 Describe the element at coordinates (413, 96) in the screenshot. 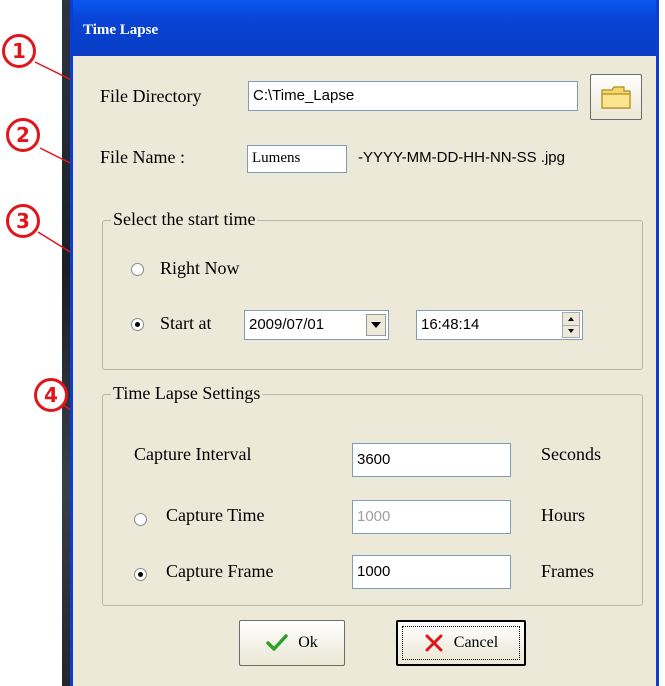

I see `file-directory-input: C:\Time_Lapse` at that location.